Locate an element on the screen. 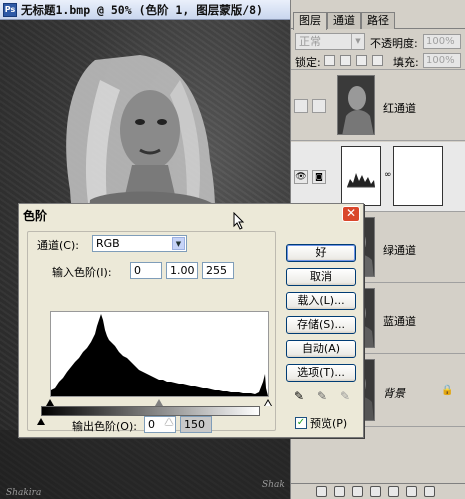 The image size is (465, 499). lock-all-icon is located at coordinates (377, 60).